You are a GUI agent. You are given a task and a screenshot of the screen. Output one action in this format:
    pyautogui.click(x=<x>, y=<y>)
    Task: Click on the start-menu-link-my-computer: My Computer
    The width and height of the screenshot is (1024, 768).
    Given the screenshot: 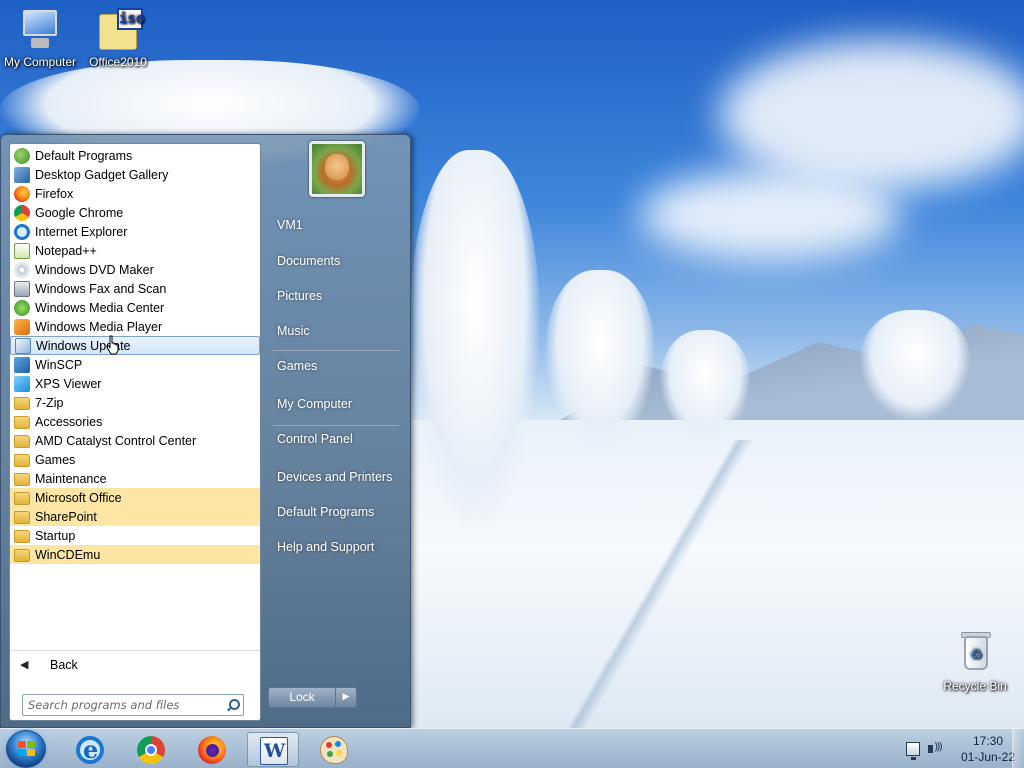 What is the action you would take?
    pyautogui.click(x=337, y=404)
    